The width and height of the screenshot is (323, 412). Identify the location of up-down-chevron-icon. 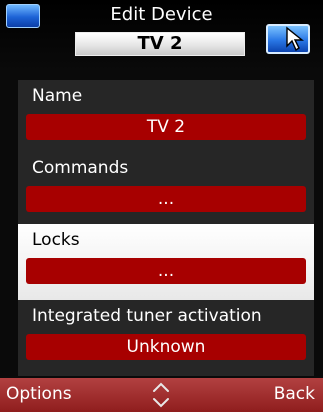
(161, 395).